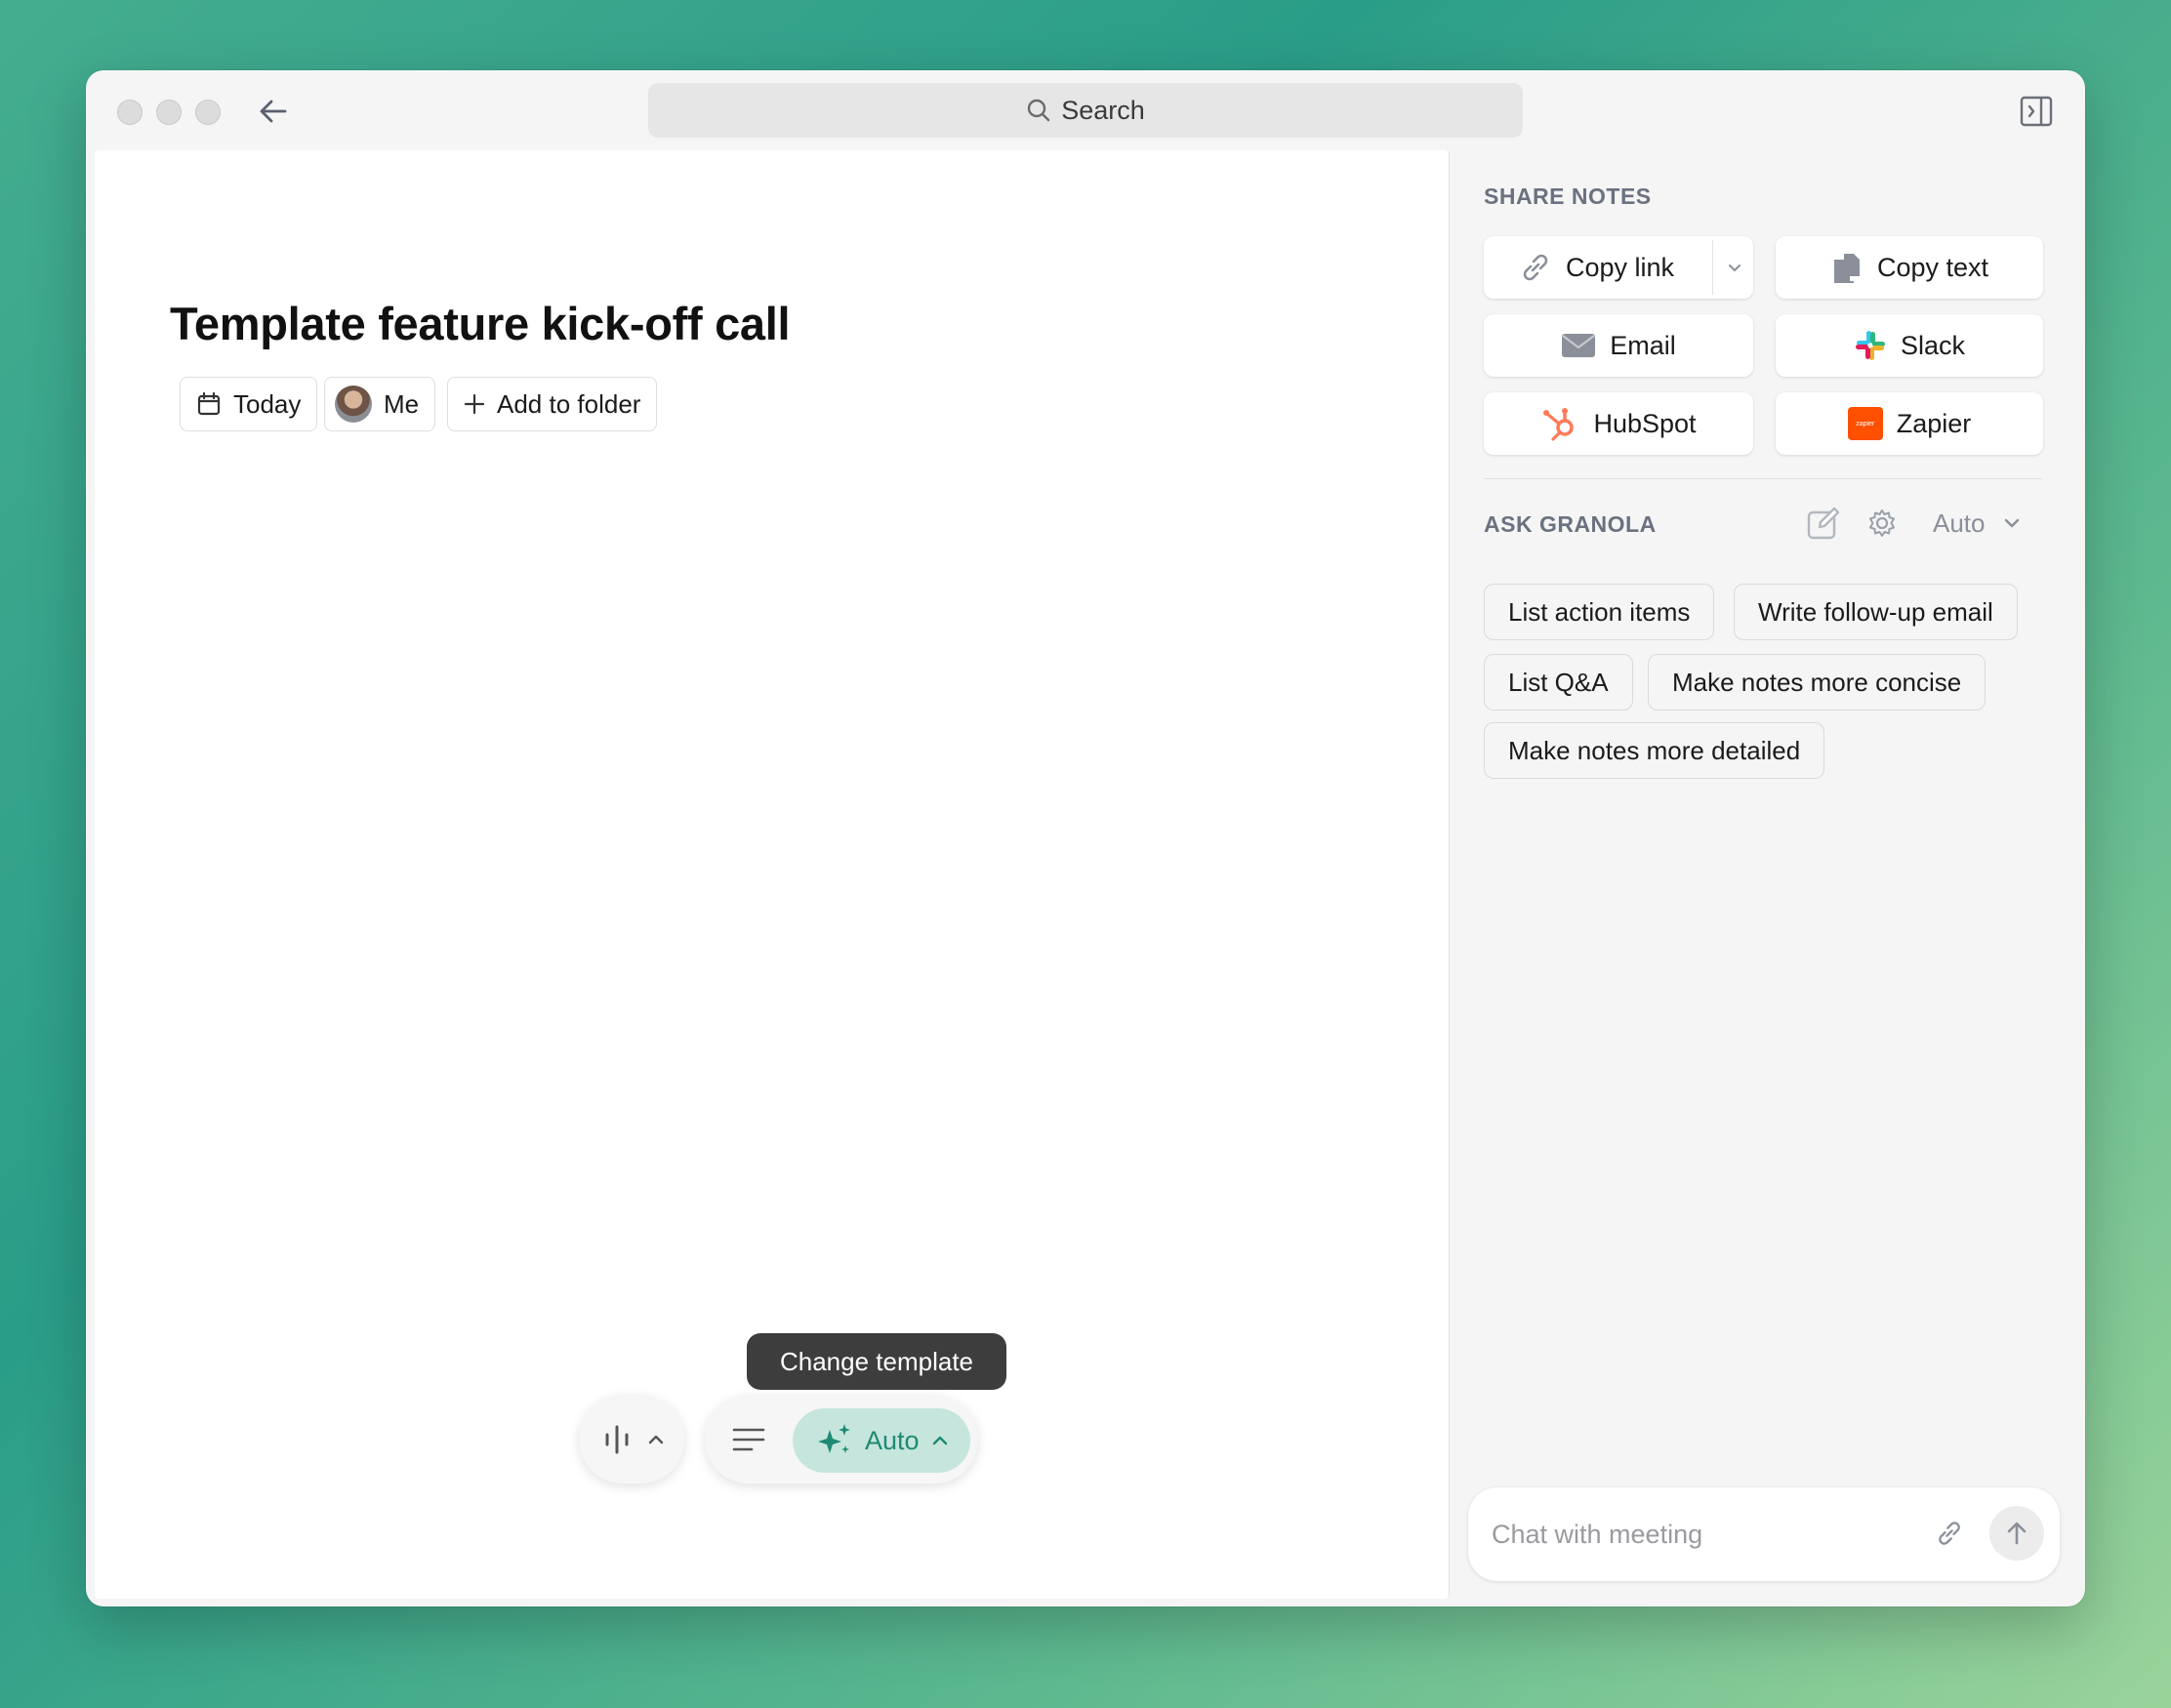 This screenshot has height=1708, width=2171. What do you see at coordinates (834, 1438) in the screenshot?
I see `sparkles-icon` at bounding box center [834, 1438].